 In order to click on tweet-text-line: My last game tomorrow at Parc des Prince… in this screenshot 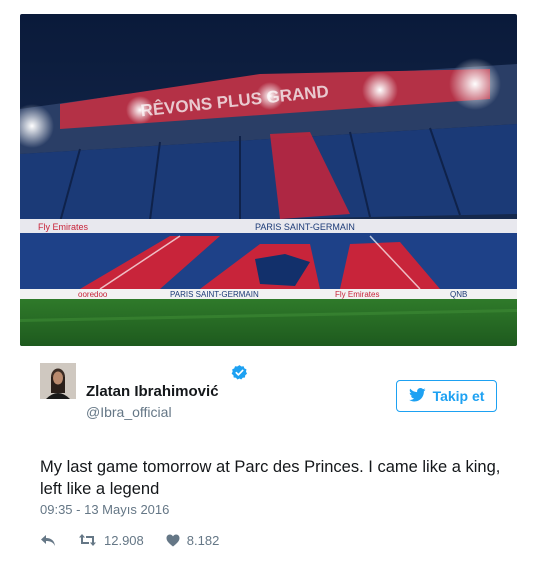, I will do `click(270, 467)`.